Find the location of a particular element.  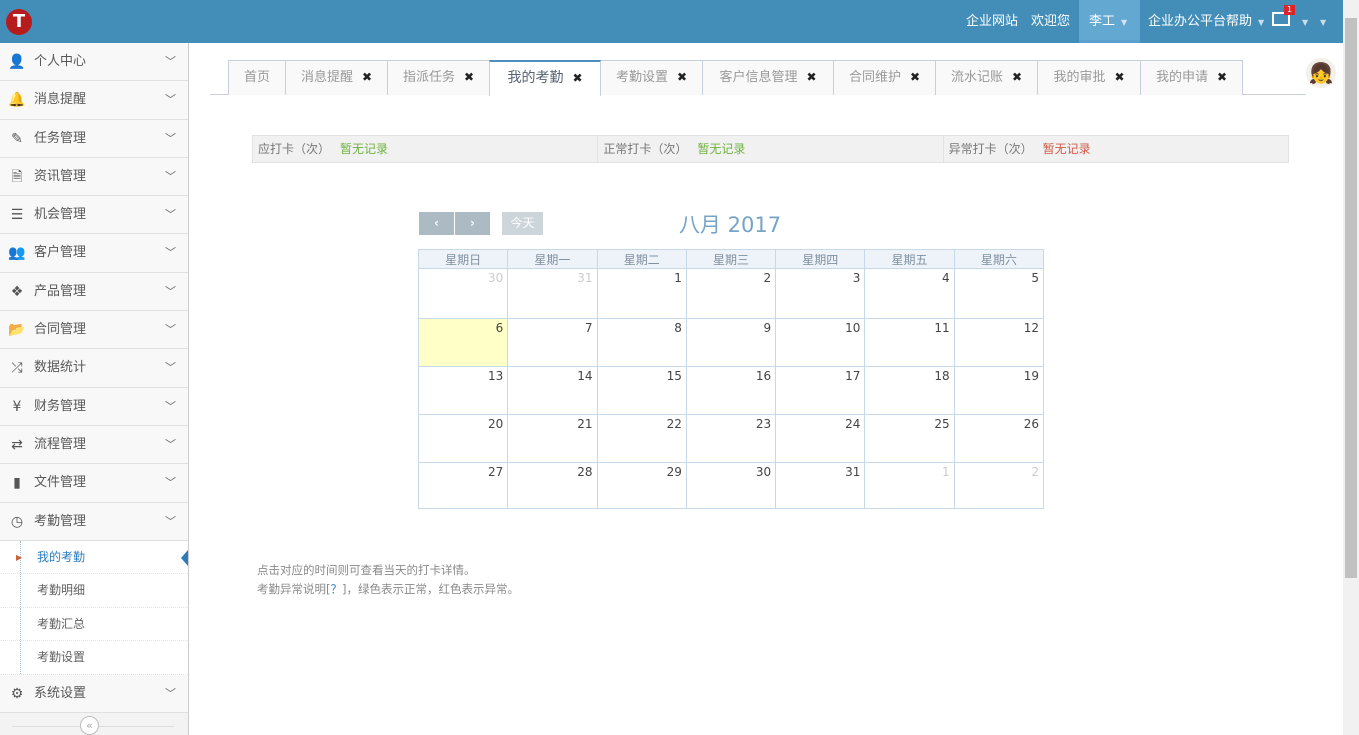

next-month-button: › is located at coordinates (472, 223).